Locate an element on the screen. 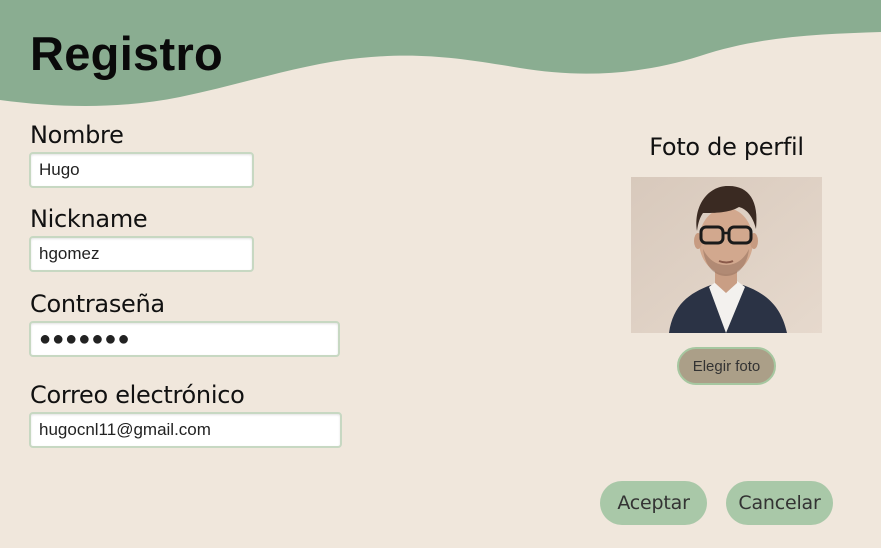 This screenshot has height=548, width=881. name-input is located at coordinates (141, 170).